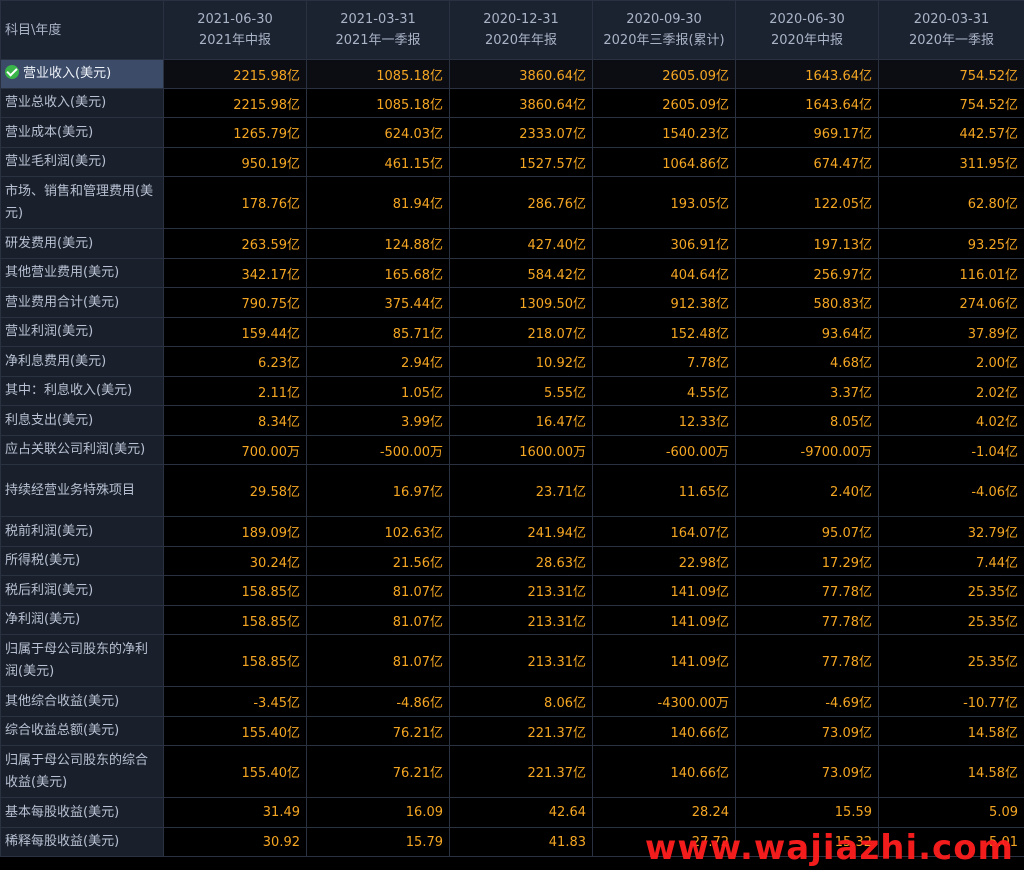  I want to click on row-label: 营业利润(美元), so click(82, 332).